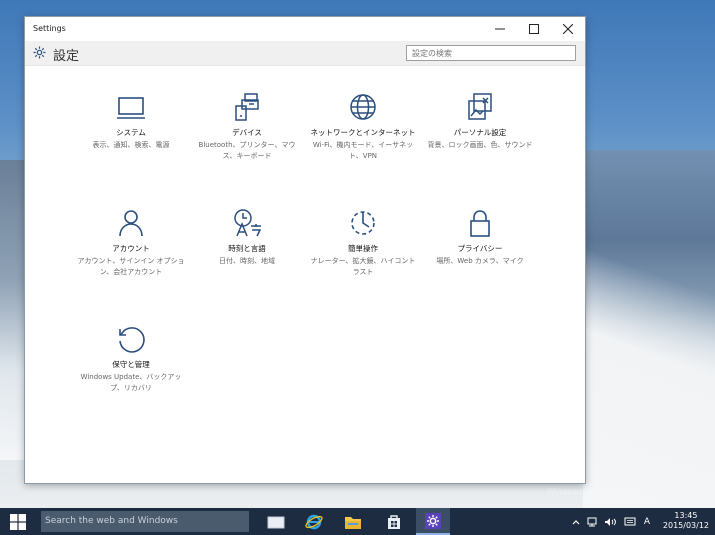 The image size is (715, 535). I want to click on tile-system: システム 表示、通知、検索、電源, so click(131, 120).